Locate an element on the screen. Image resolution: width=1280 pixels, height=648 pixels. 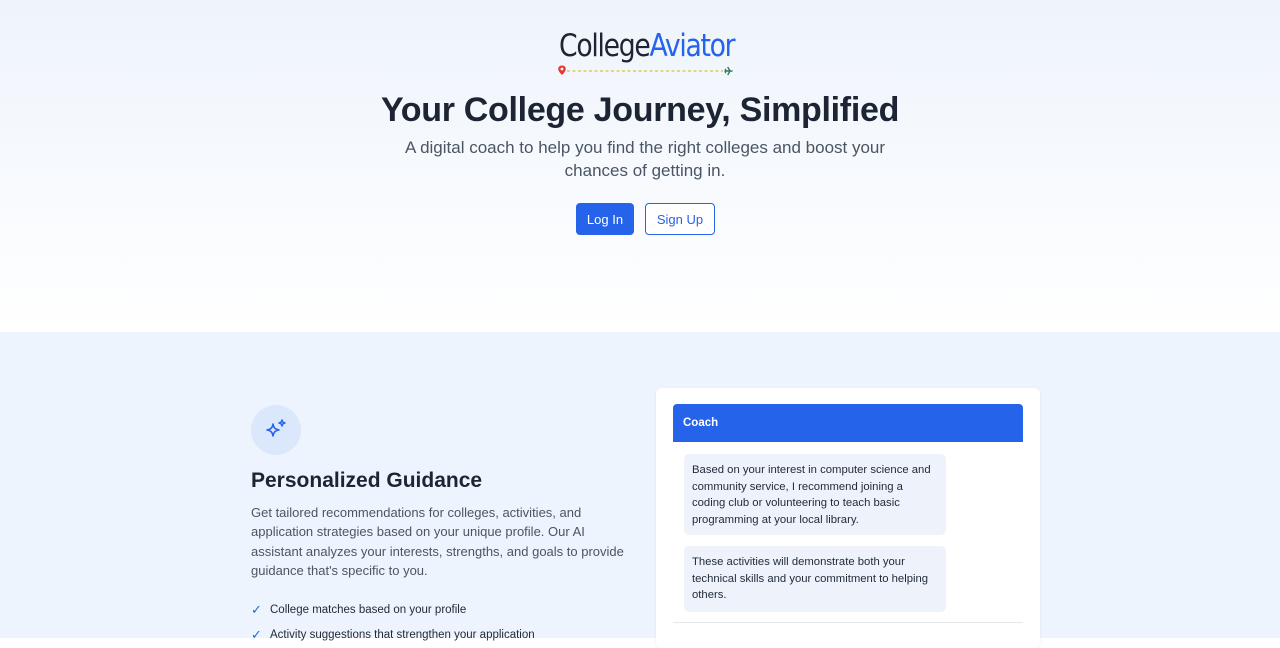
logo-text-aviator: Aviator is located at coordinates (692, 46).